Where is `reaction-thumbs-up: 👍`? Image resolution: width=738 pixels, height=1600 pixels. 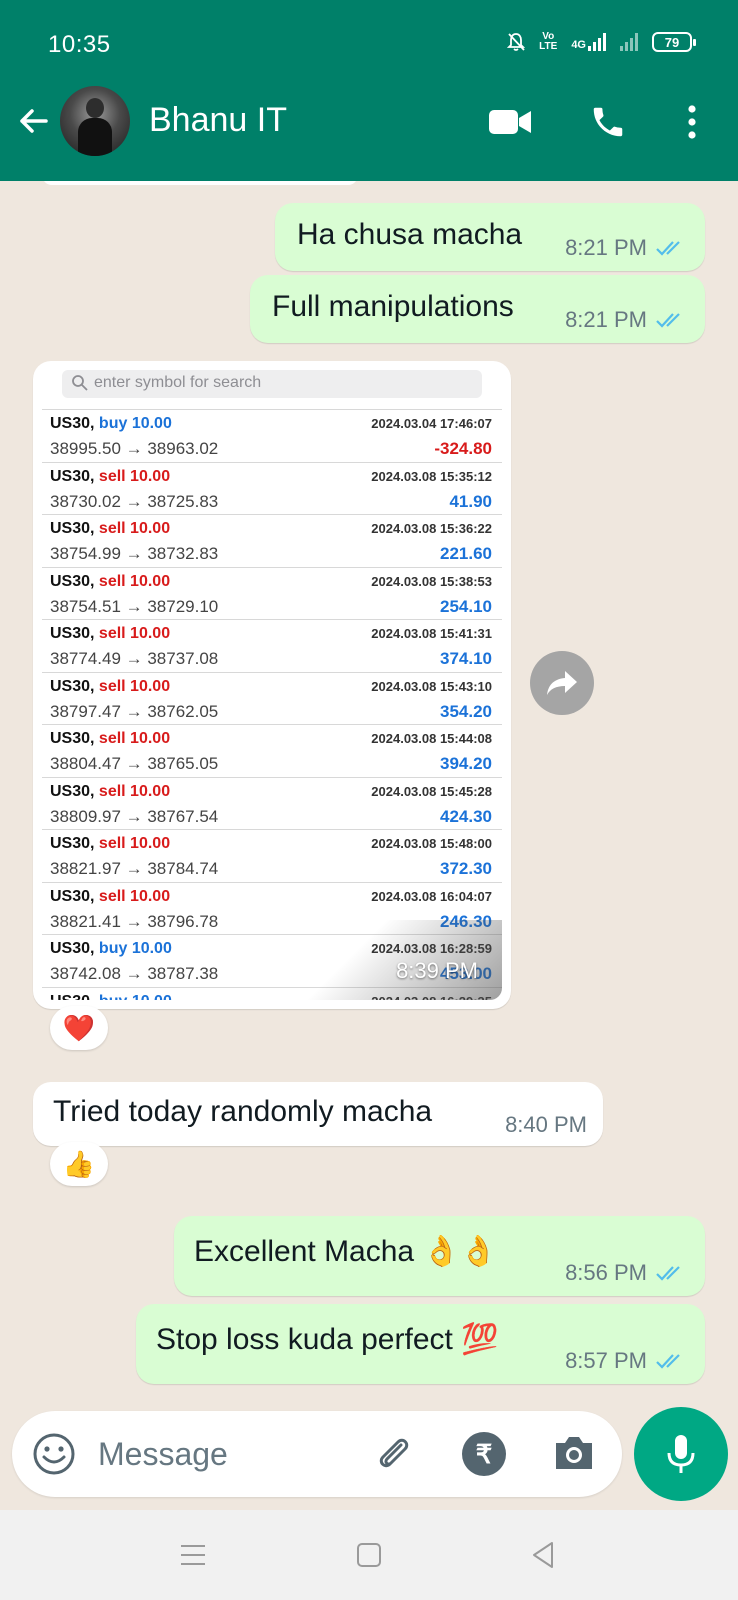 reaction-thumbs-up: 👍 is located at coordinates (79, 1164).